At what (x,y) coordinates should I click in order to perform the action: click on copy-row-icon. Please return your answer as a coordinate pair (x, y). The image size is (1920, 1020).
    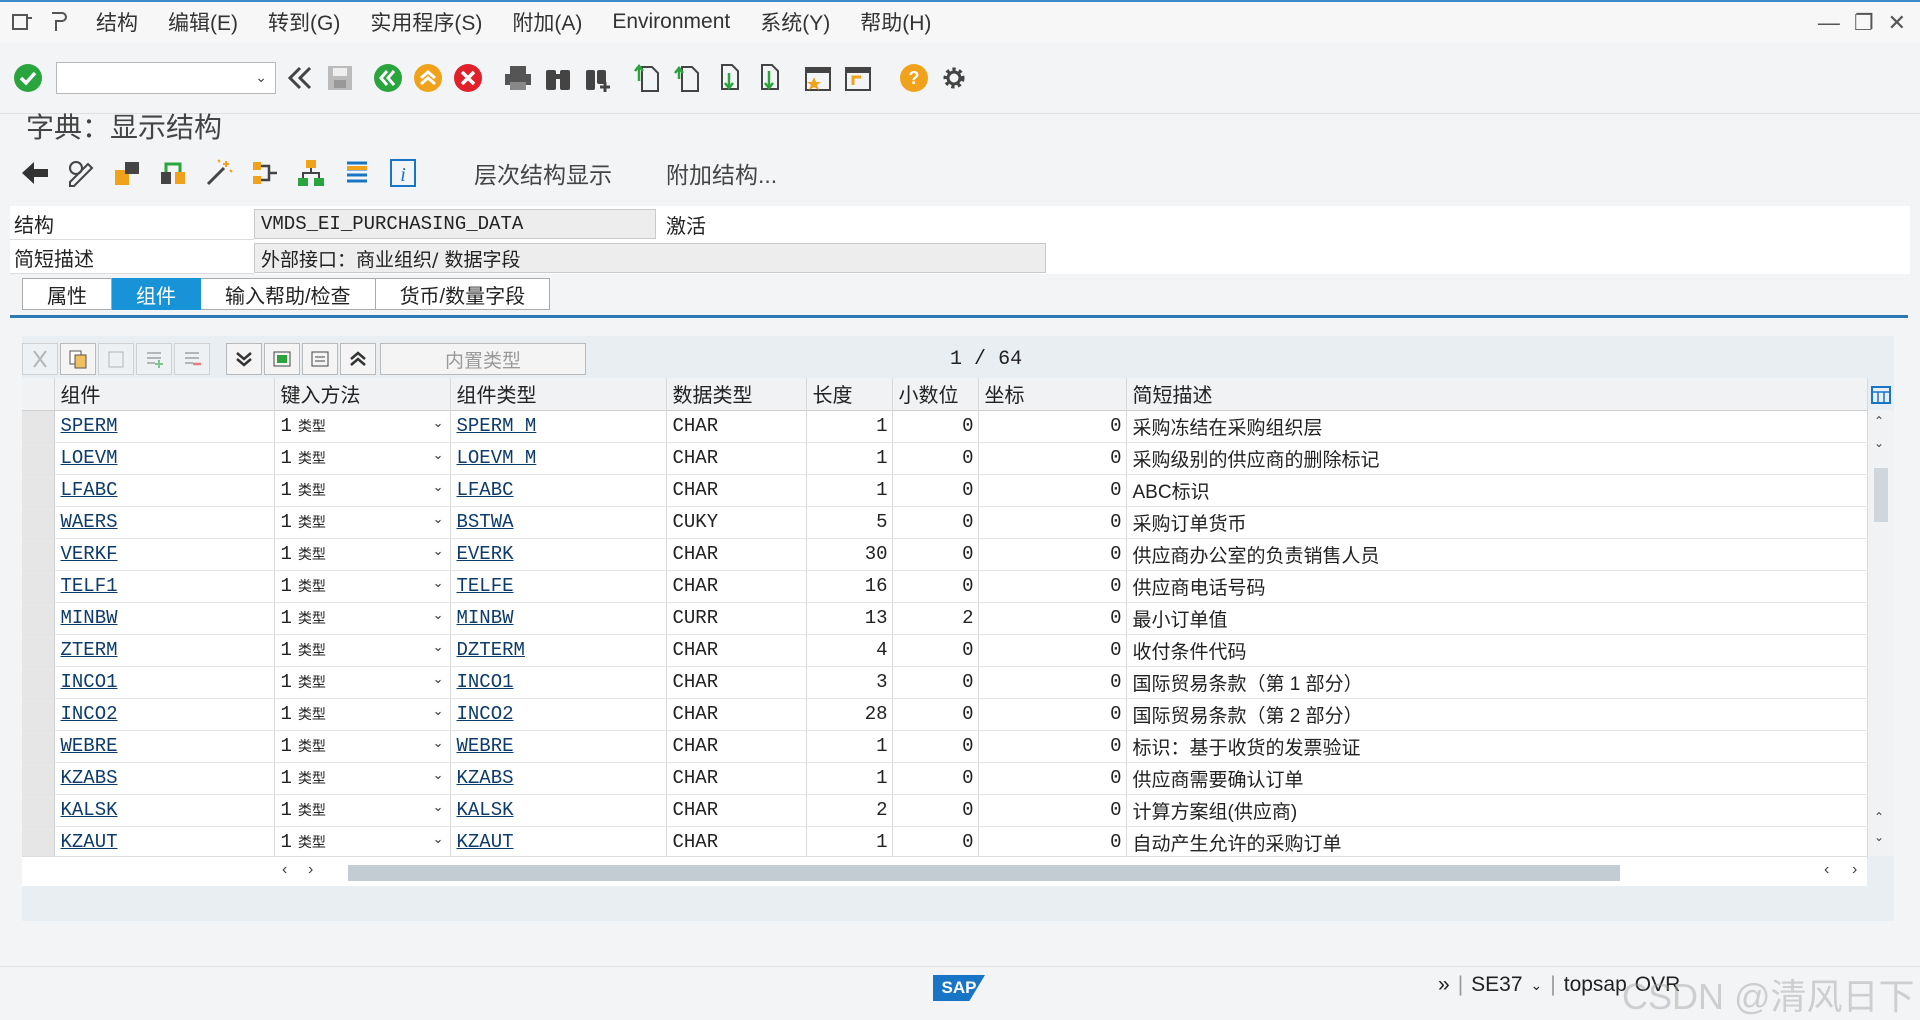
    Looking at the image, I should click on (78, 359).